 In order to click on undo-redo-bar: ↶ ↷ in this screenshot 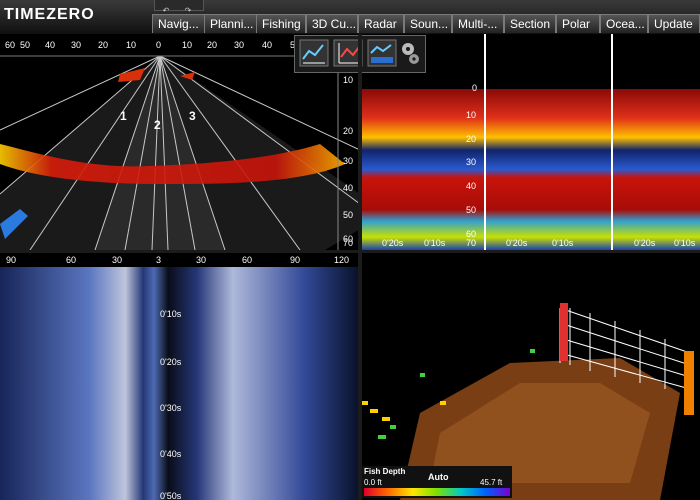, I will do `click(179, 7)`.